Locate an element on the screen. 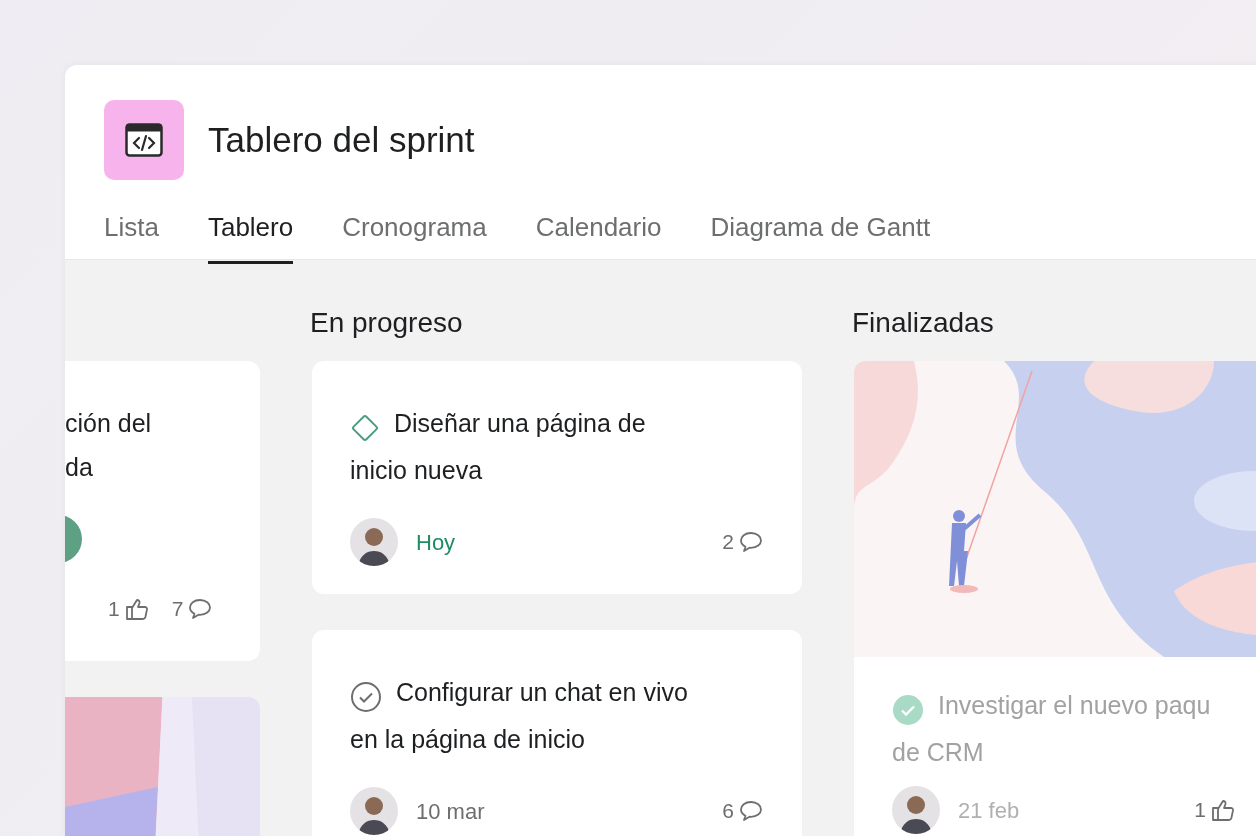  due-date: 10 mar is located at coordinates (450, 811).